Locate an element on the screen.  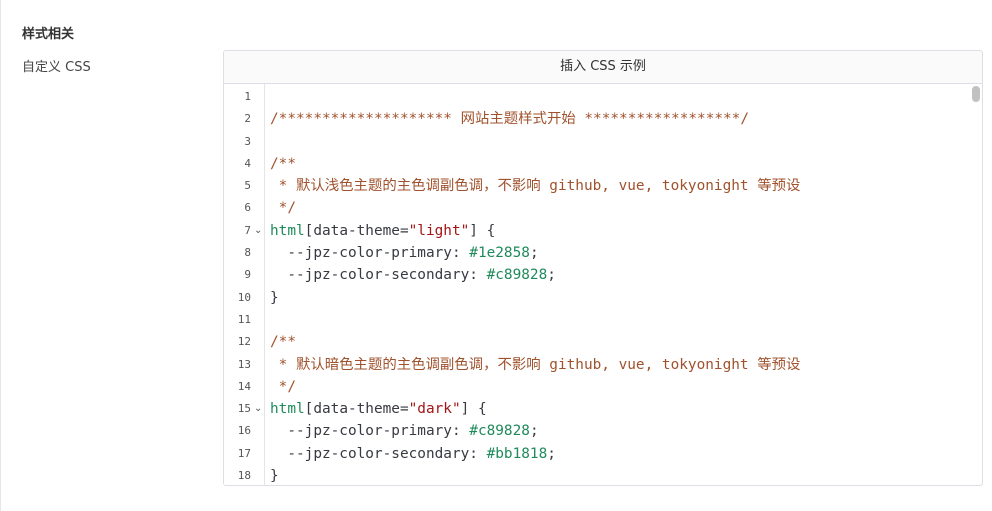
code-token: "dark" is located at coordinates (434, 409).